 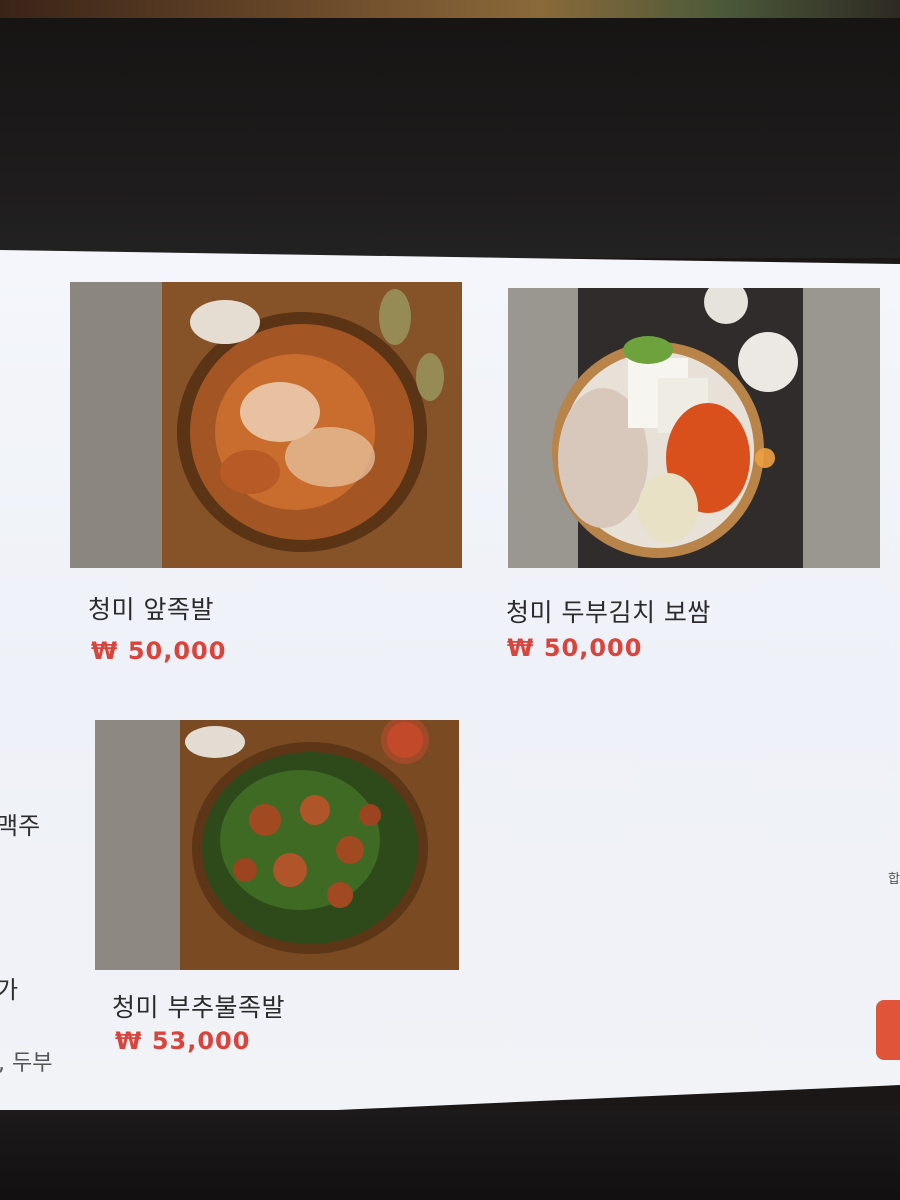 What do you see at coordinates (20, 823) in the screenshot?
I see `sidebar-fragment-beer: 맥주` at bounding box center [20, 823].